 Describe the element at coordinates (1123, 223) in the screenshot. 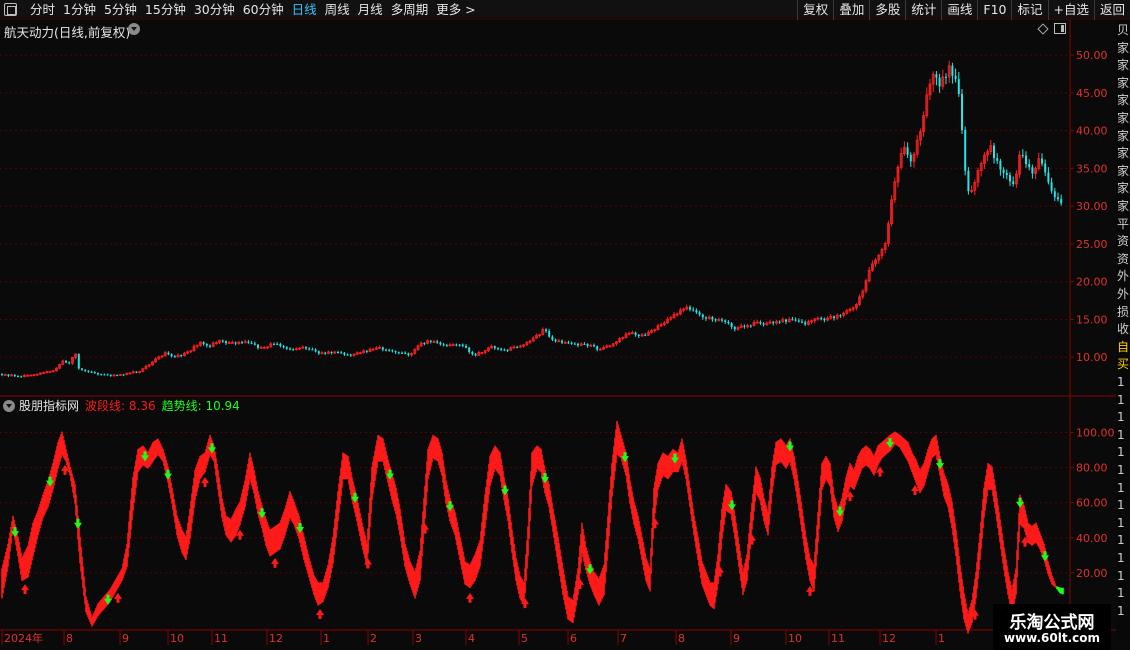

I see `right-strip-char: 平` at that location.